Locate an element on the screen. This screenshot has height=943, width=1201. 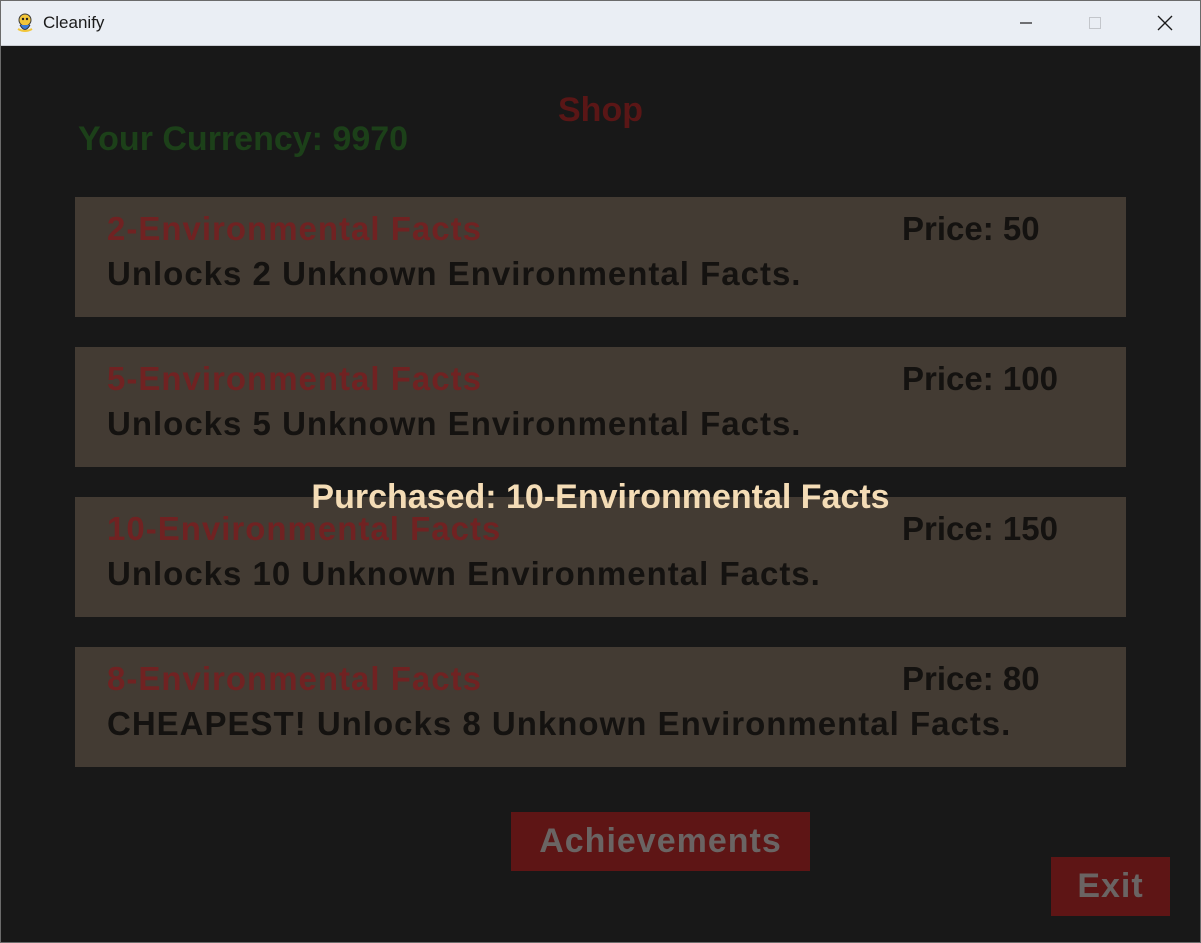
minimize-button is located at coordinates (1026, 23).